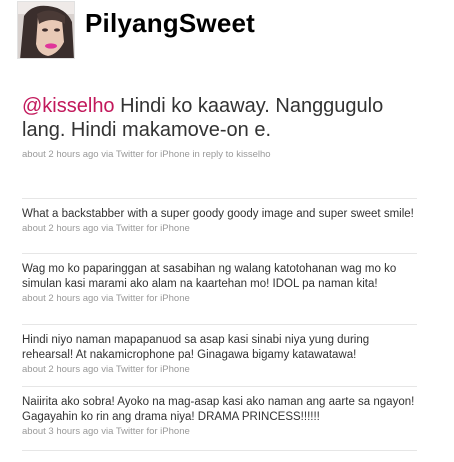 The width and height of the screenshot is (454, 462). Describe the element at coordinates (68, 106) in the screenshot. I see `mention-link: @kisselho` at that location.